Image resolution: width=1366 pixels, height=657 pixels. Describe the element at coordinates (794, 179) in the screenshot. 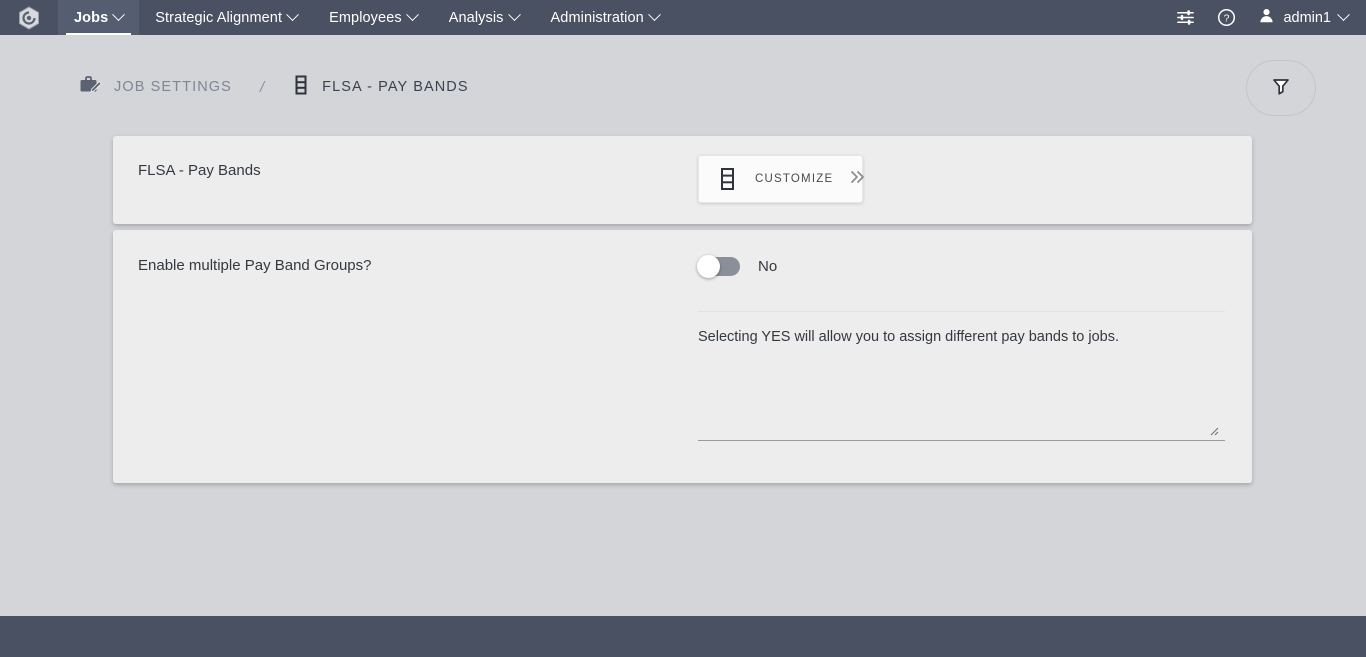

I see `customize-button-label: CUSTOMIZE` at that location.